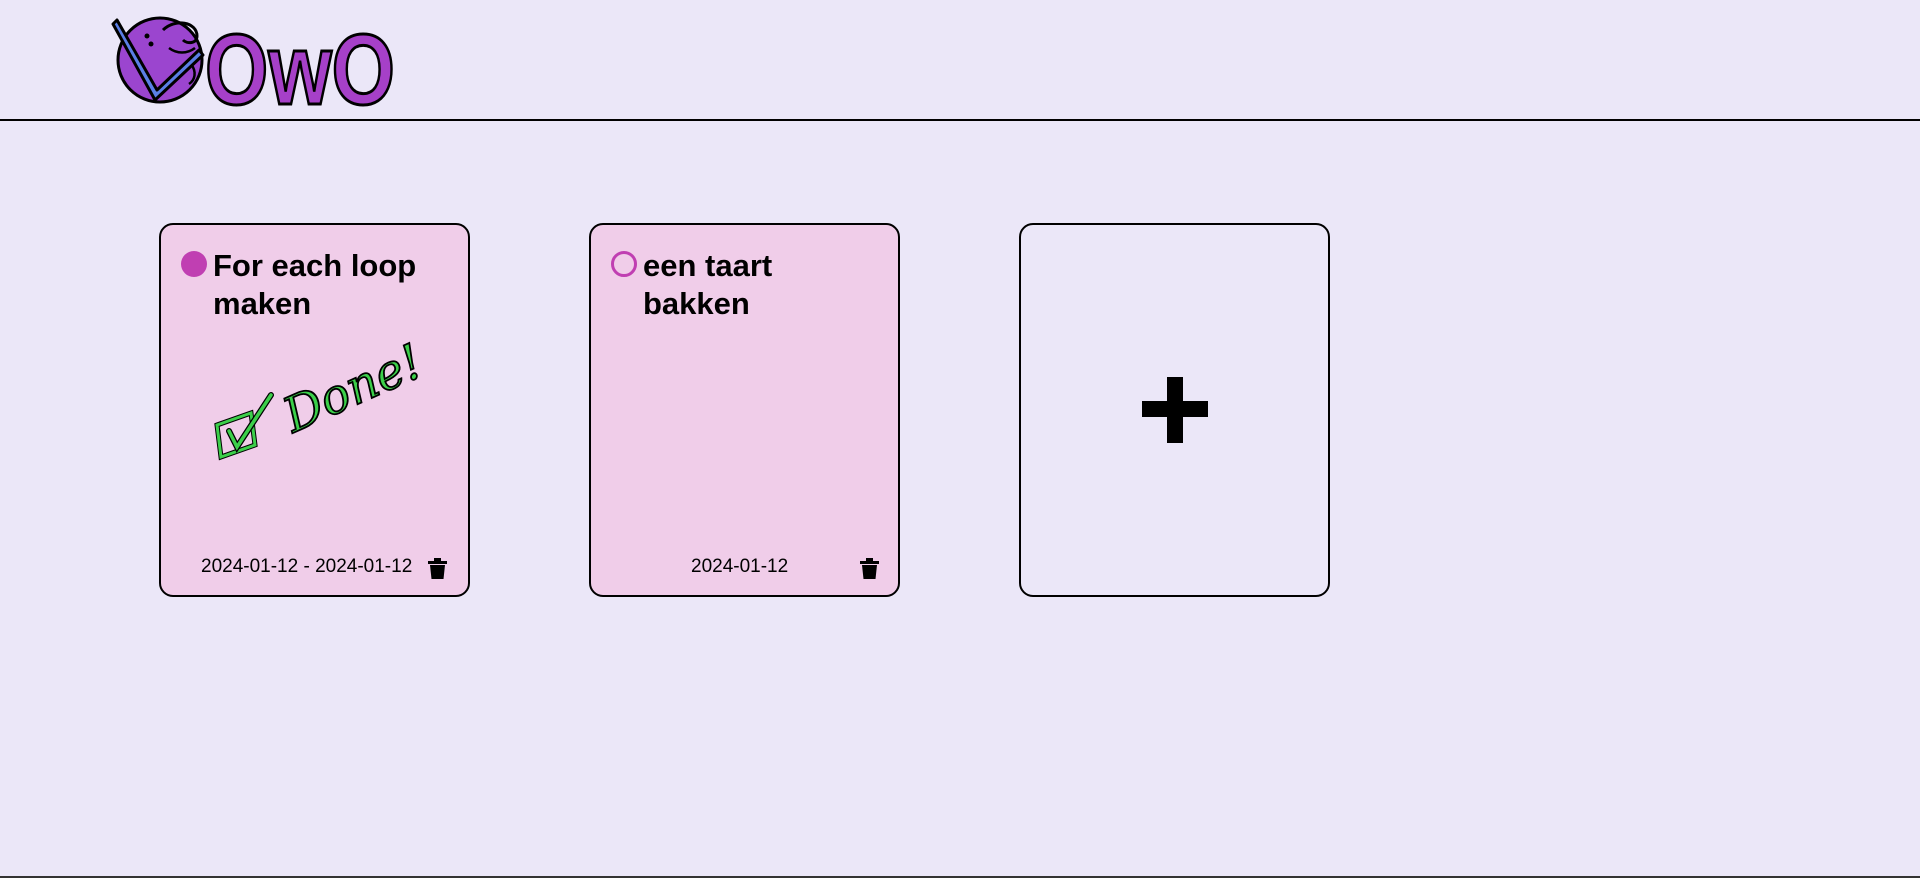 The height and width of the screenshot is (878, 1920). I want to click on app-header: OwO, so click(960, 60).